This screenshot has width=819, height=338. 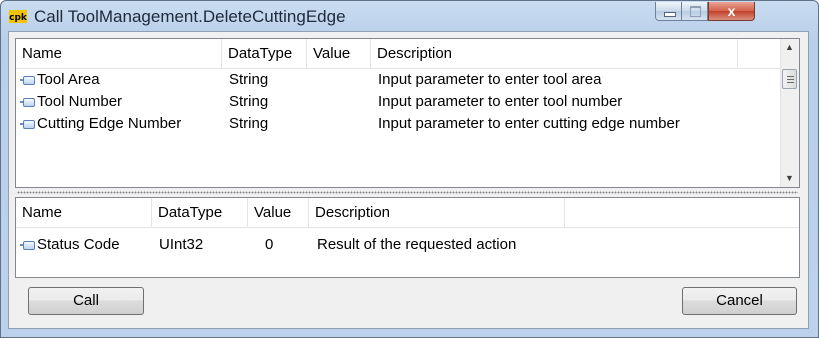 I want to click on input-grid-header: Name DataType Value Description, so click(x=407, y=54).